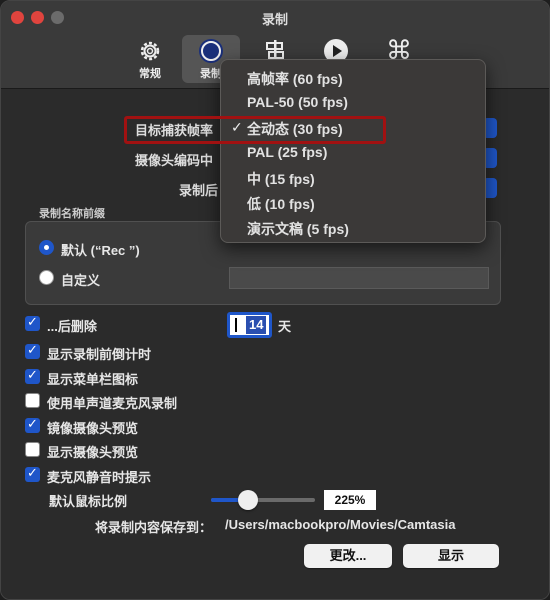  Describe the element at coordinates (32, 473) in the screenshot. I see `mic-mute-hint-checkbox` at that location.